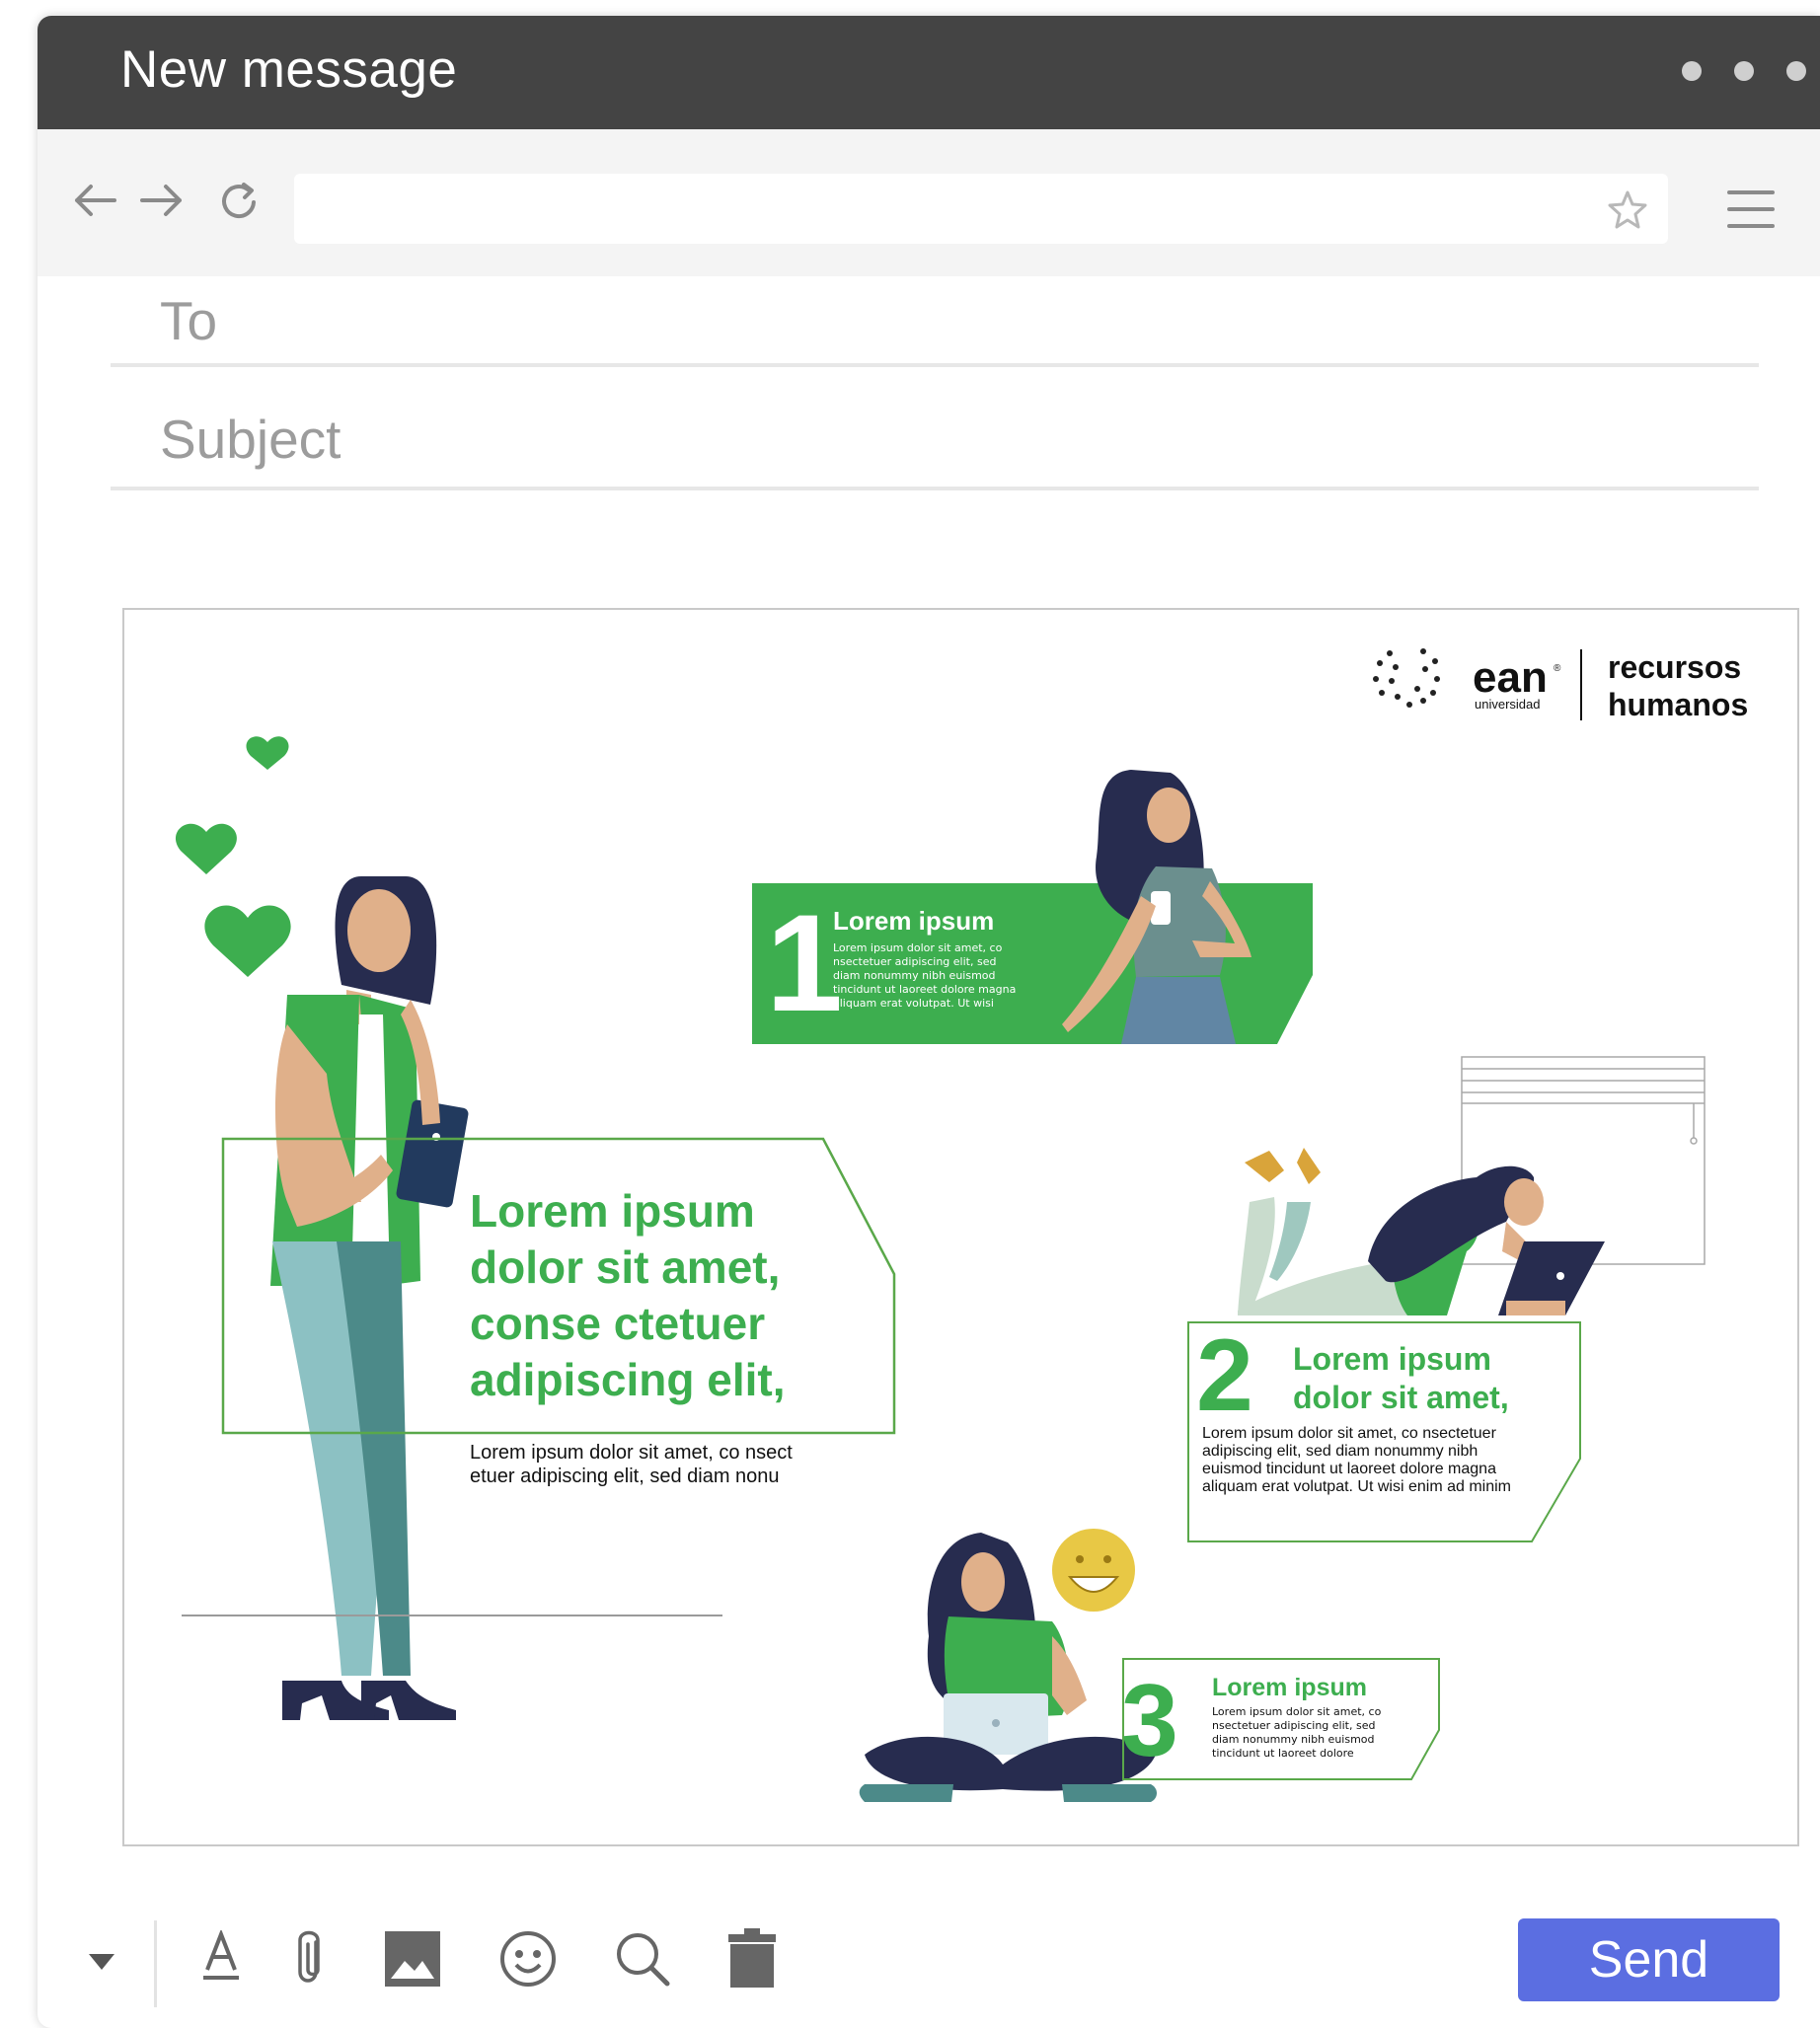 Image resolution: width=1820 pixels, height=2028 pixels. What do you see at coordinates (1340, 1451) in the screenshot?
I see `step2-text-line-2: adipiscing elit, sed diam nonummy nibh` at bounding box center [1340, 1451].